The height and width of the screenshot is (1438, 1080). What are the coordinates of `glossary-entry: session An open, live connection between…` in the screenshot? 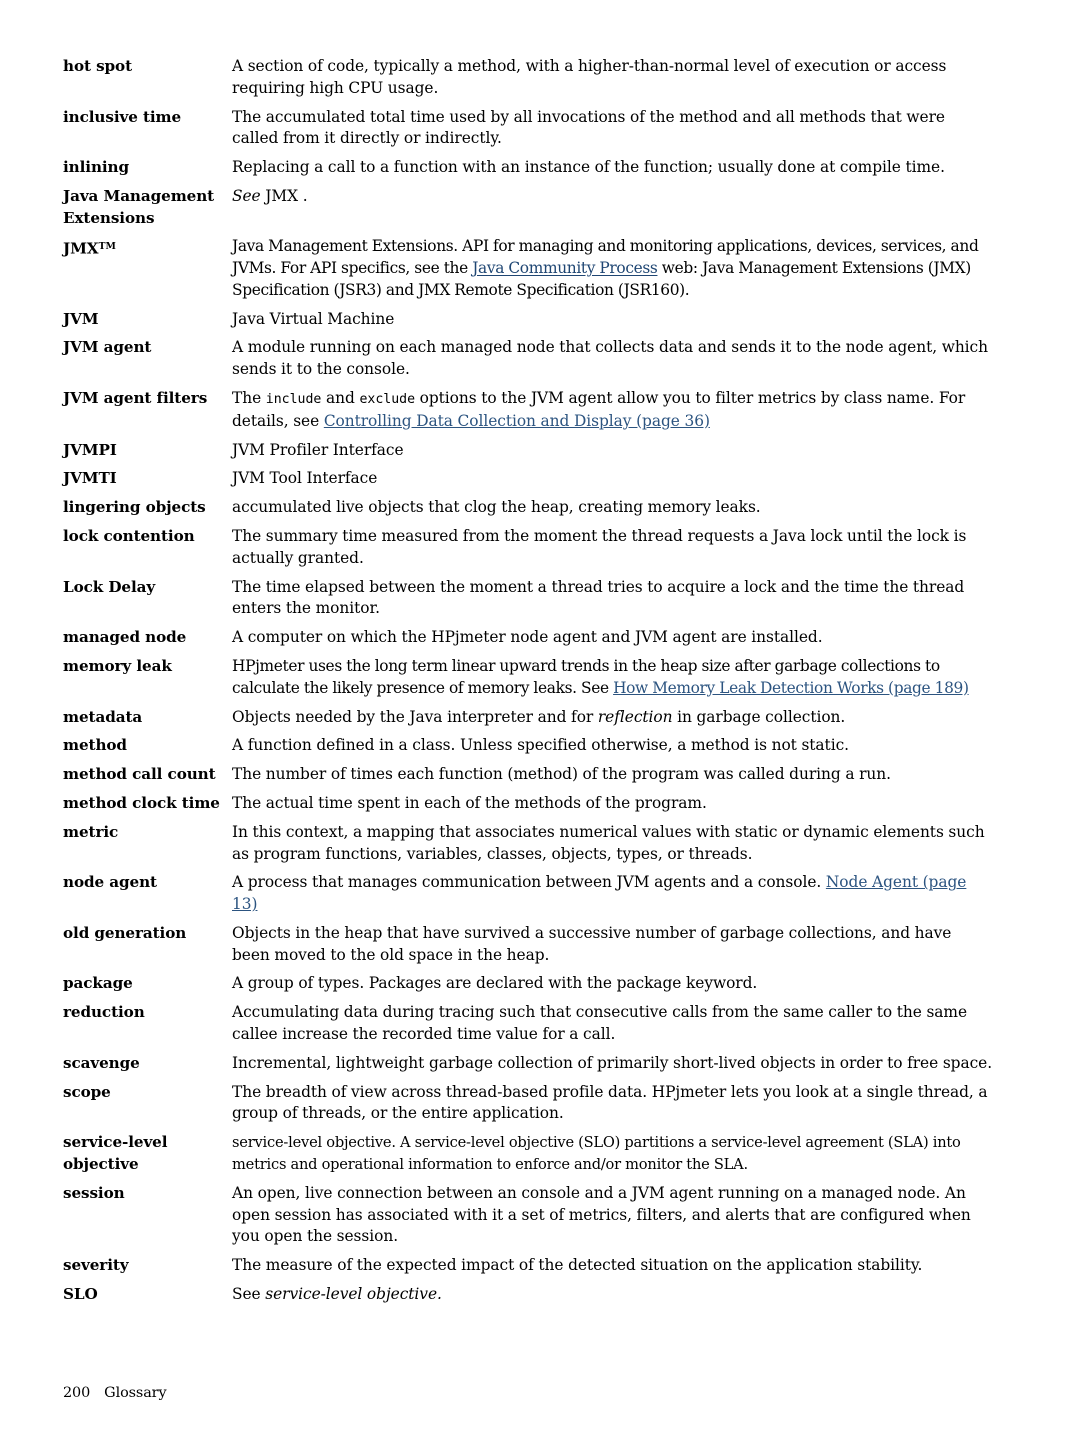 It's located at (528, 1215).